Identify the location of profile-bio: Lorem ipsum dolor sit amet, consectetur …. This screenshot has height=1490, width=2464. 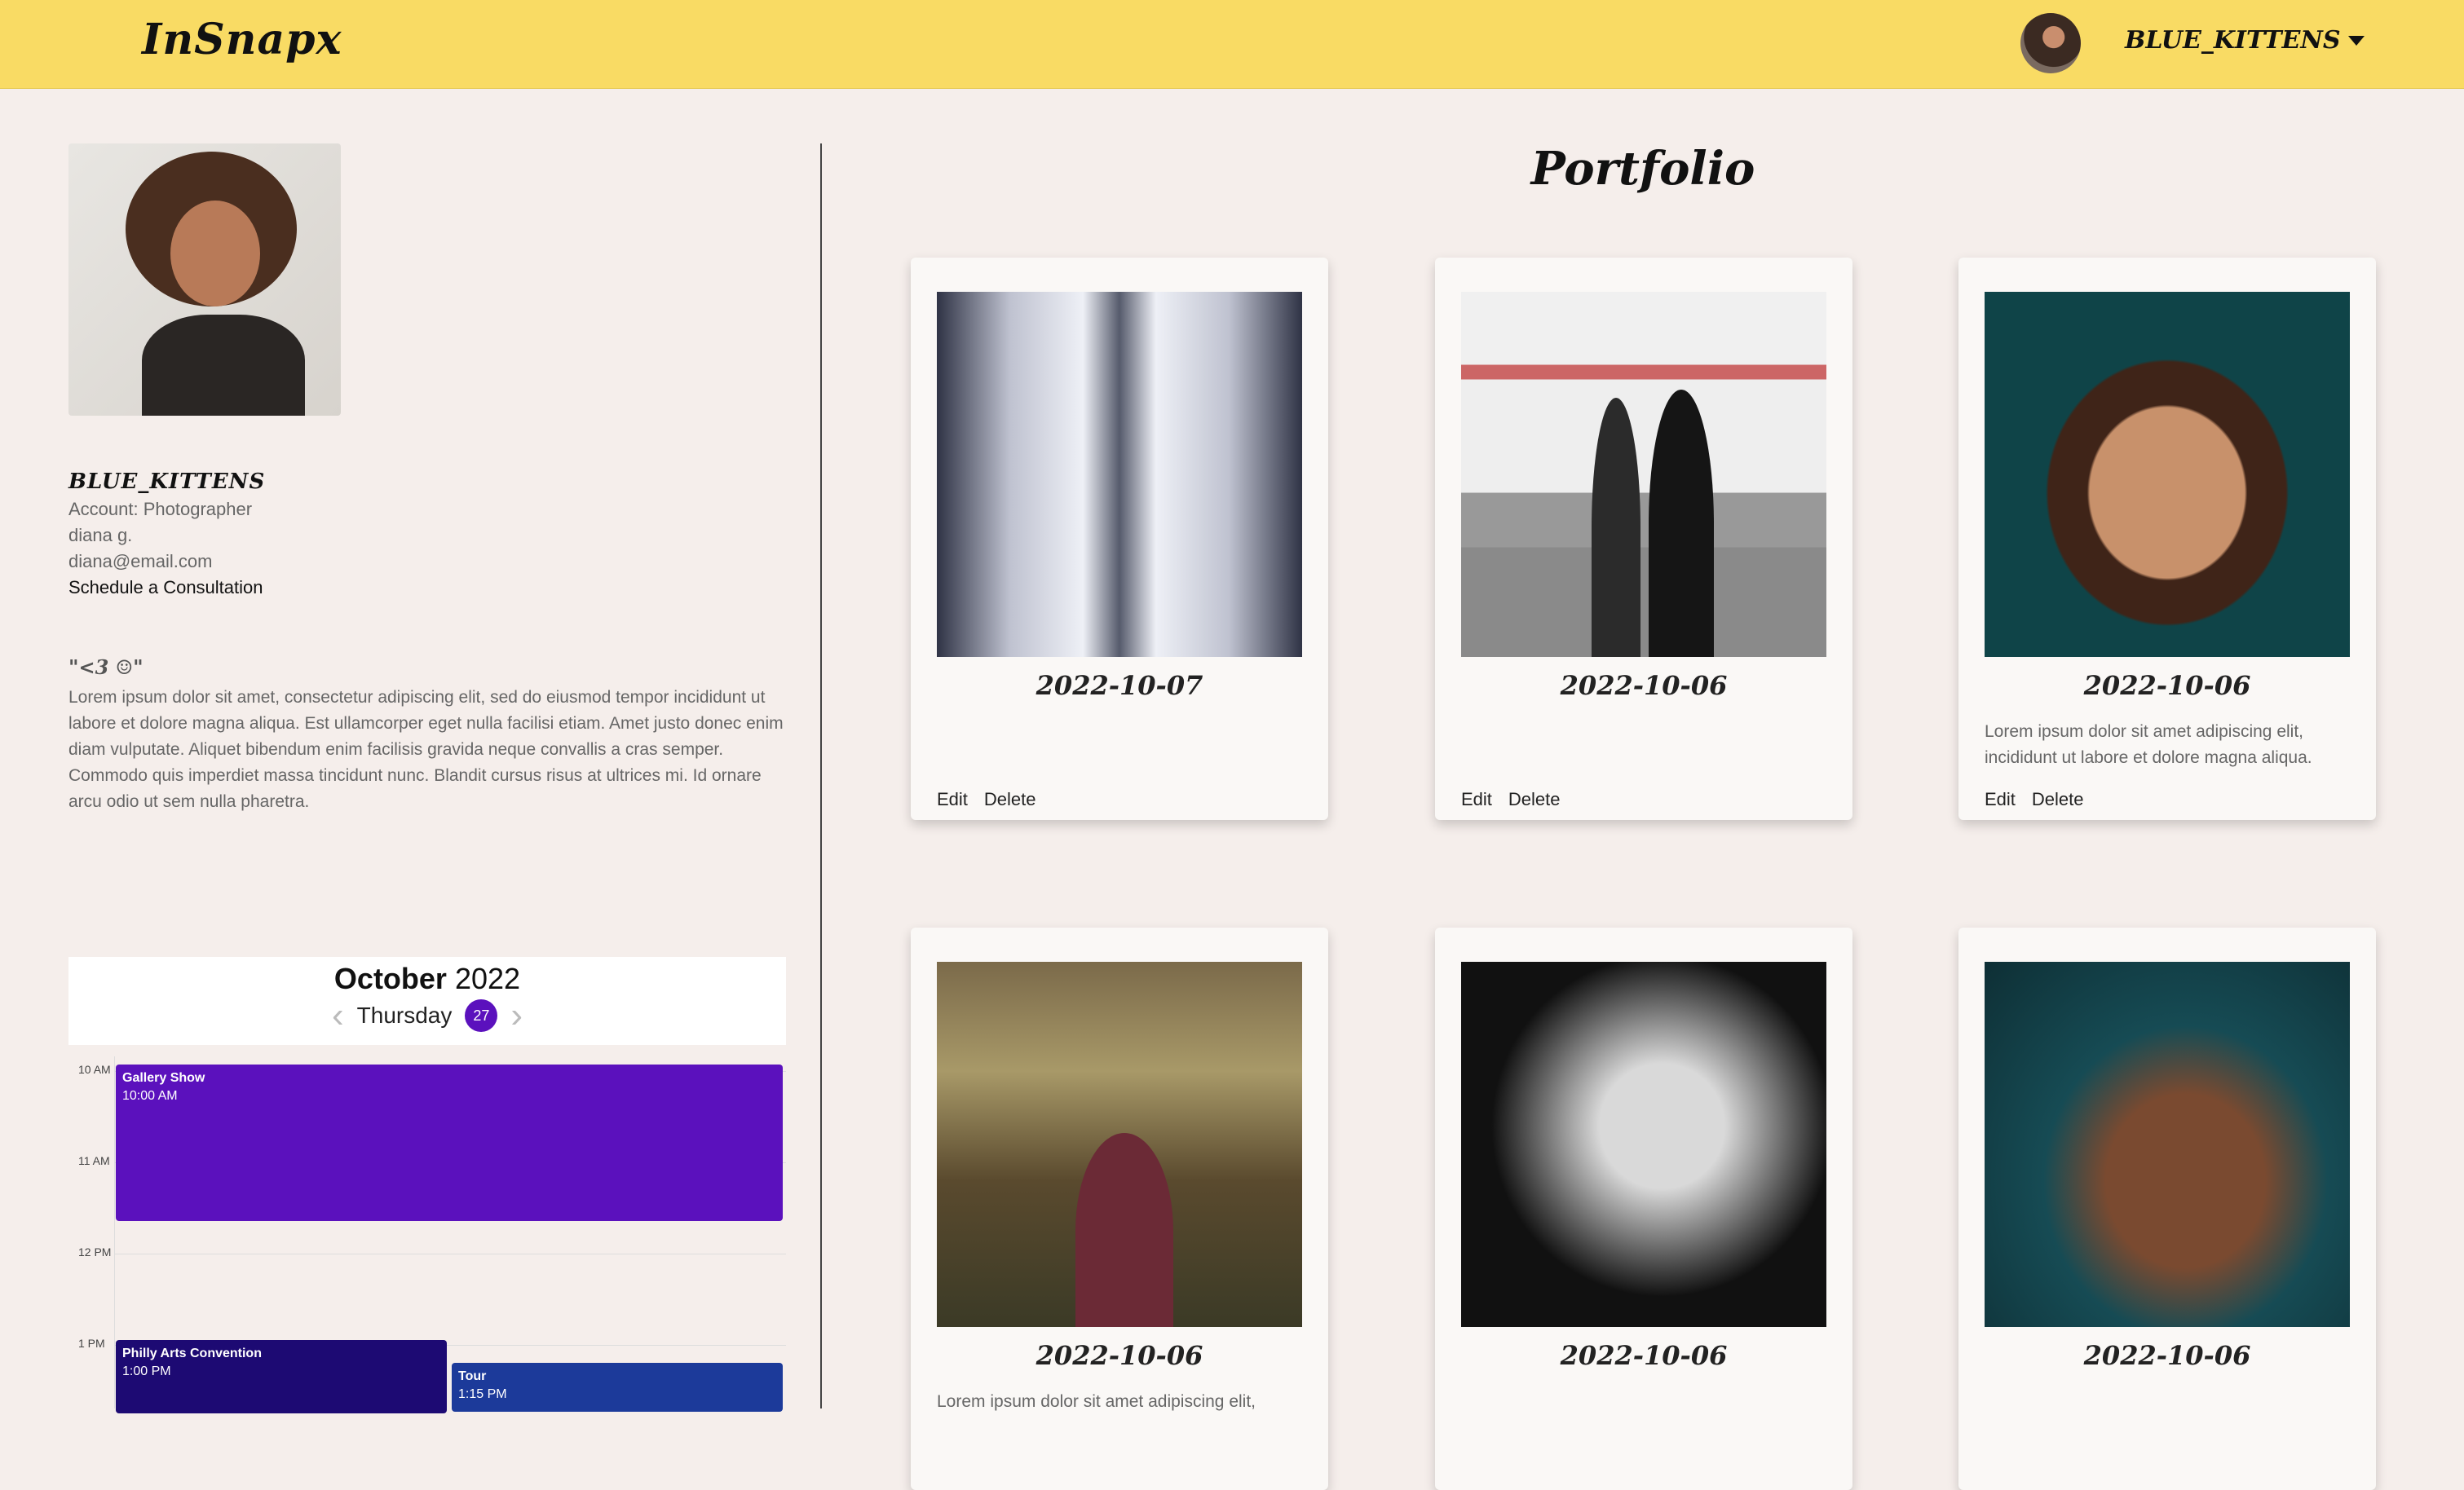
(426, 749).